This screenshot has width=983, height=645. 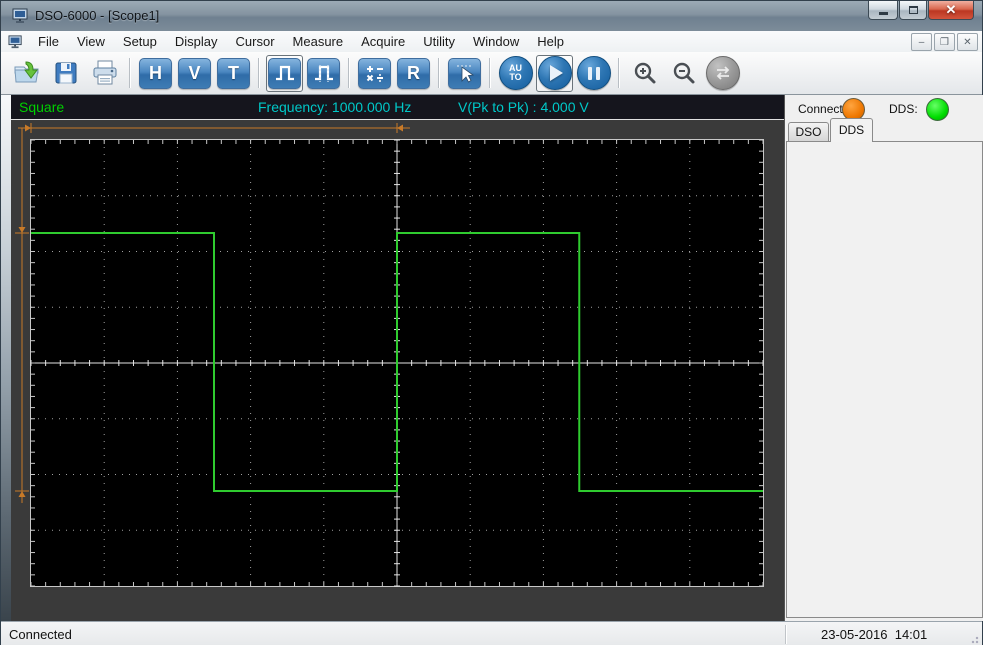 I want to click on horizontal-button: H, so click(x=155, y=73).